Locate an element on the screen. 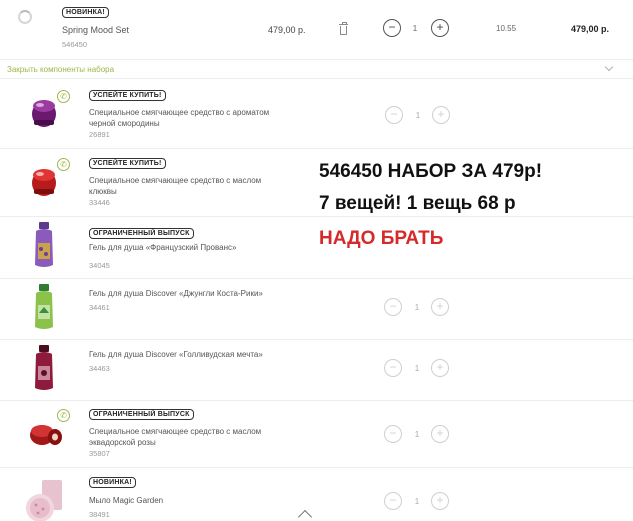 Image resolution: width=633 pixels, height=521 pixels. points-value: 10.55 is located at coordinates (506, 28).